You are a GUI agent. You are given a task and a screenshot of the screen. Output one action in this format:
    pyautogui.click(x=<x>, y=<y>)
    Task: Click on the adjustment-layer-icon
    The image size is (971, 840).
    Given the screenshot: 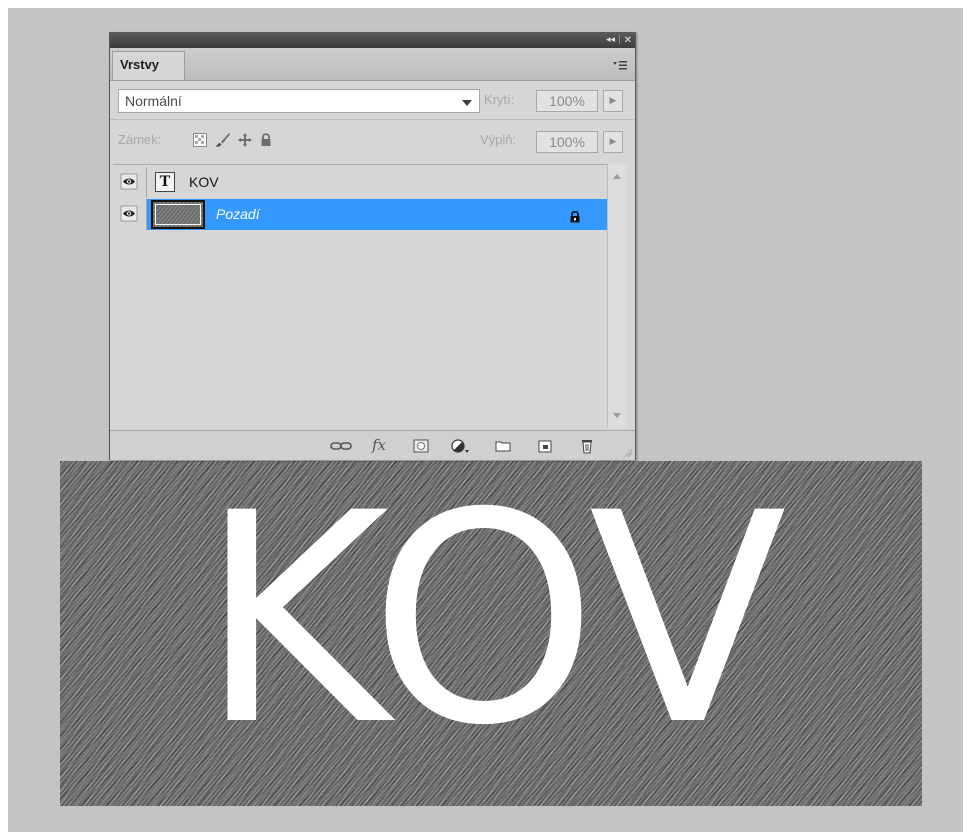 What is the action you would take?
    pyautogui.click(x=459, y=446)
    